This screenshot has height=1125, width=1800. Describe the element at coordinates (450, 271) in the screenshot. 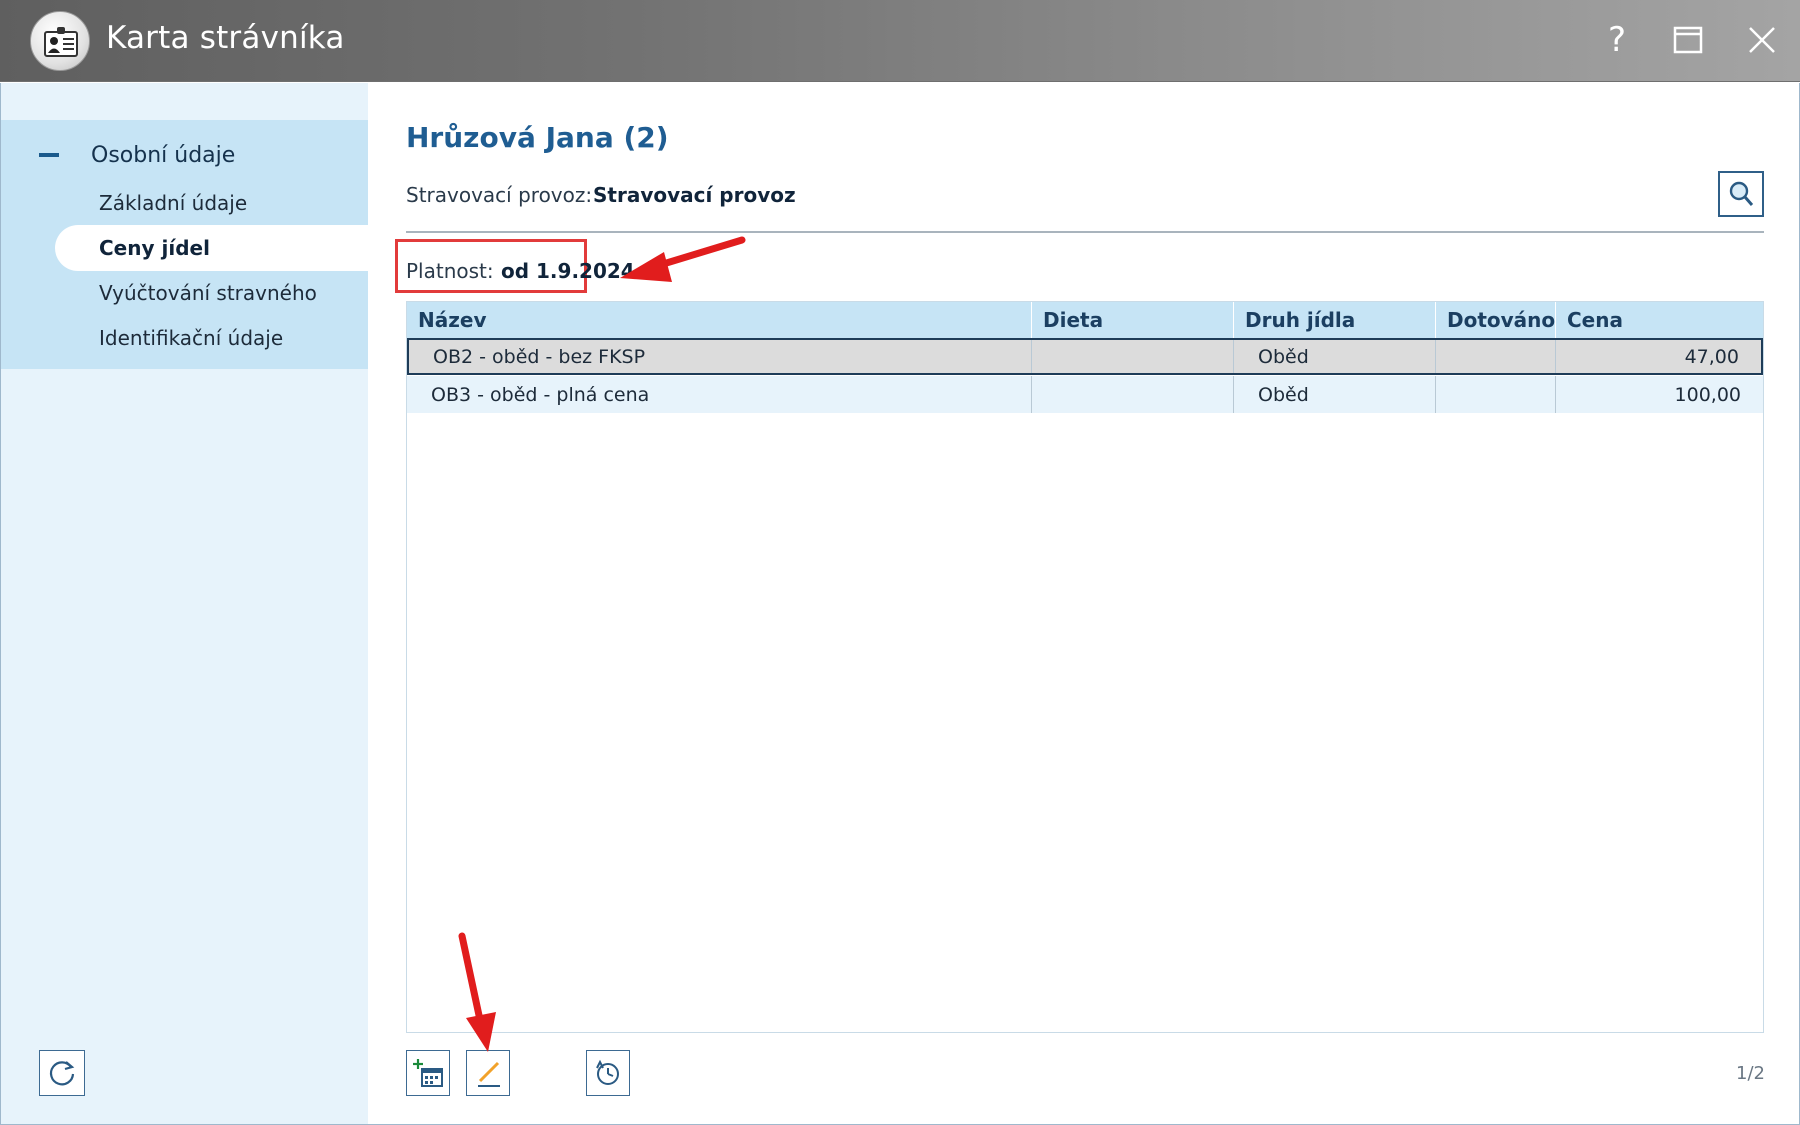

I see `platnost-label: Platnost:` at that location.